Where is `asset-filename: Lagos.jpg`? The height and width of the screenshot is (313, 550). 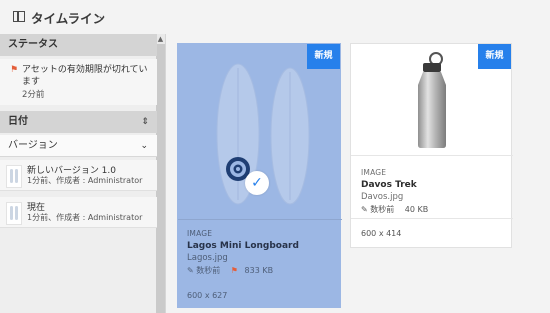 asset-filename: Lagos.jpg is located at coordinates (207, 258).